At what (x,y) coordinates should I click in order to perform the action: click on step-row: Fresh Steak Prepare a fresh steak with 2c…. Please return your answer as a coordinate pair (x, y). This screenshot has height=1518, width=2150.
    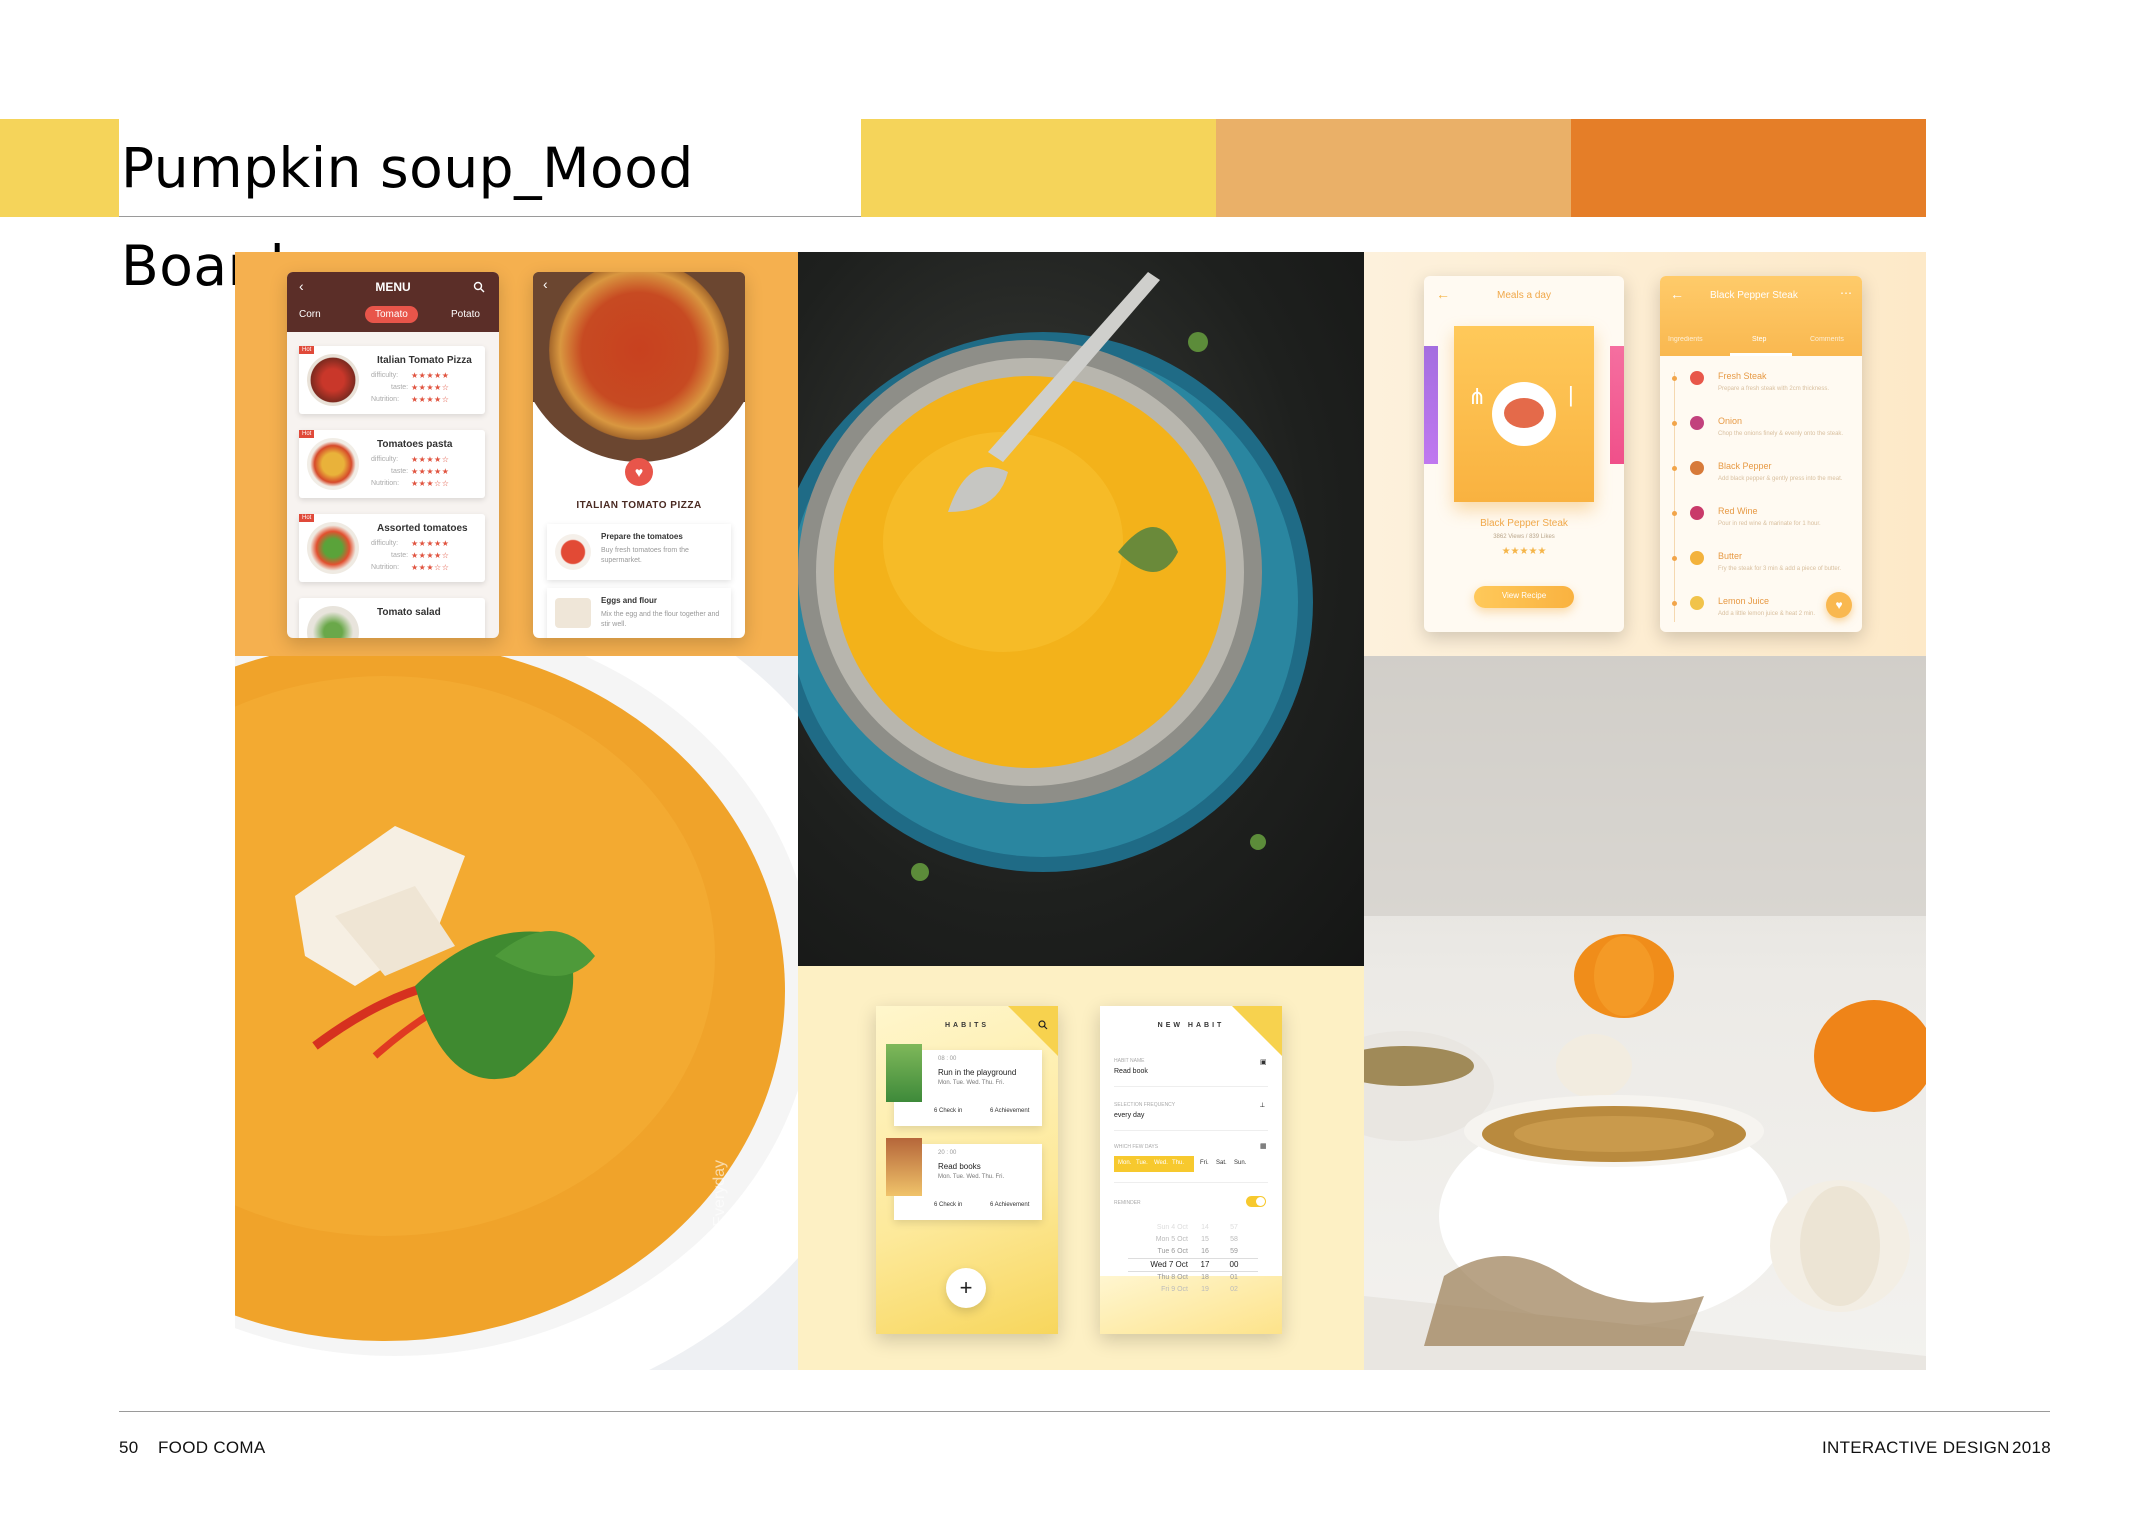
    Looking at the image, I should click on (1763, 392).